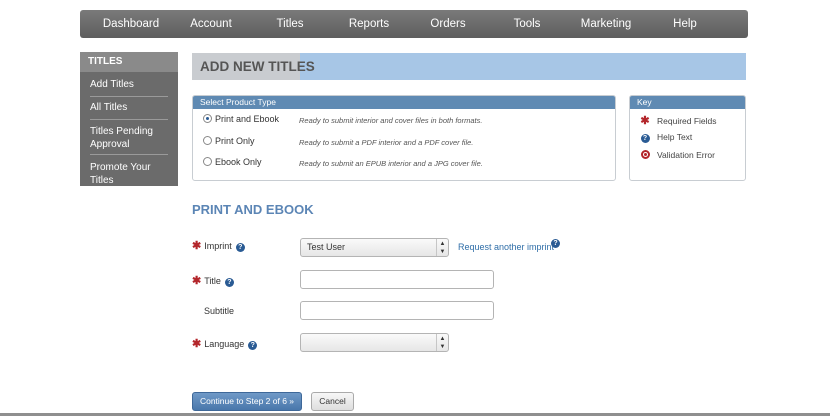  Describe the element at coordinates (606, 24) in the screenshot. I see `nav-marketing: Marketing` at that location.